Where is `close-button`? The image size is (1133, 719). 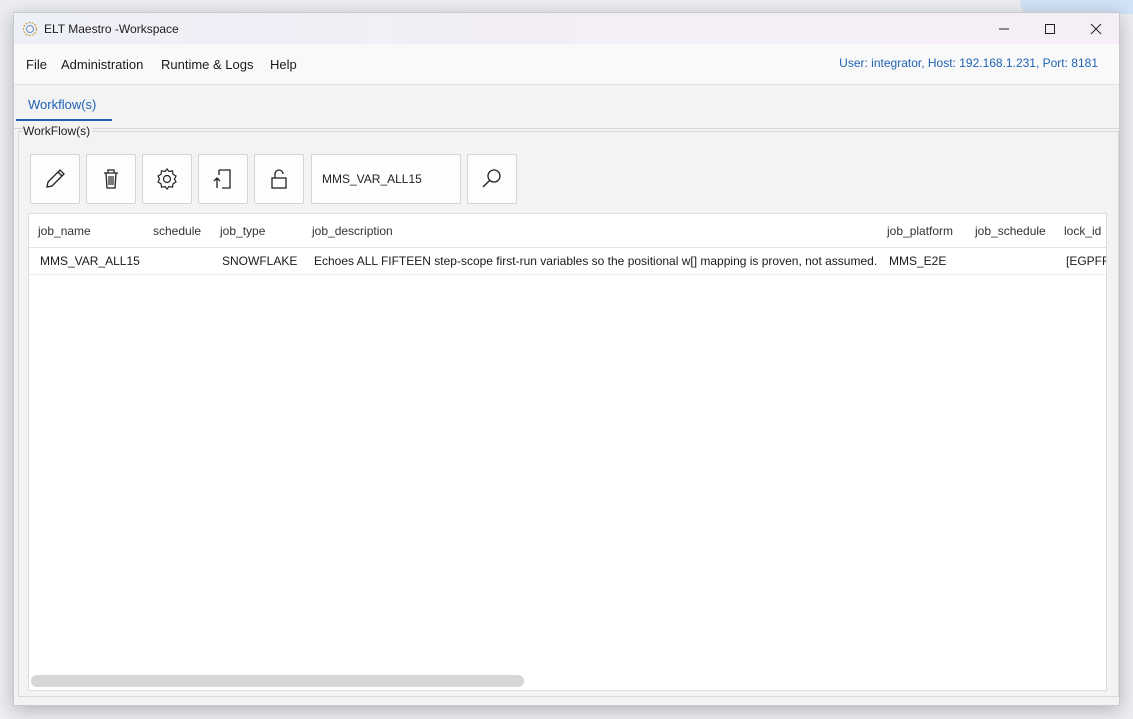 close-button is located at coordinates (1096, 28).